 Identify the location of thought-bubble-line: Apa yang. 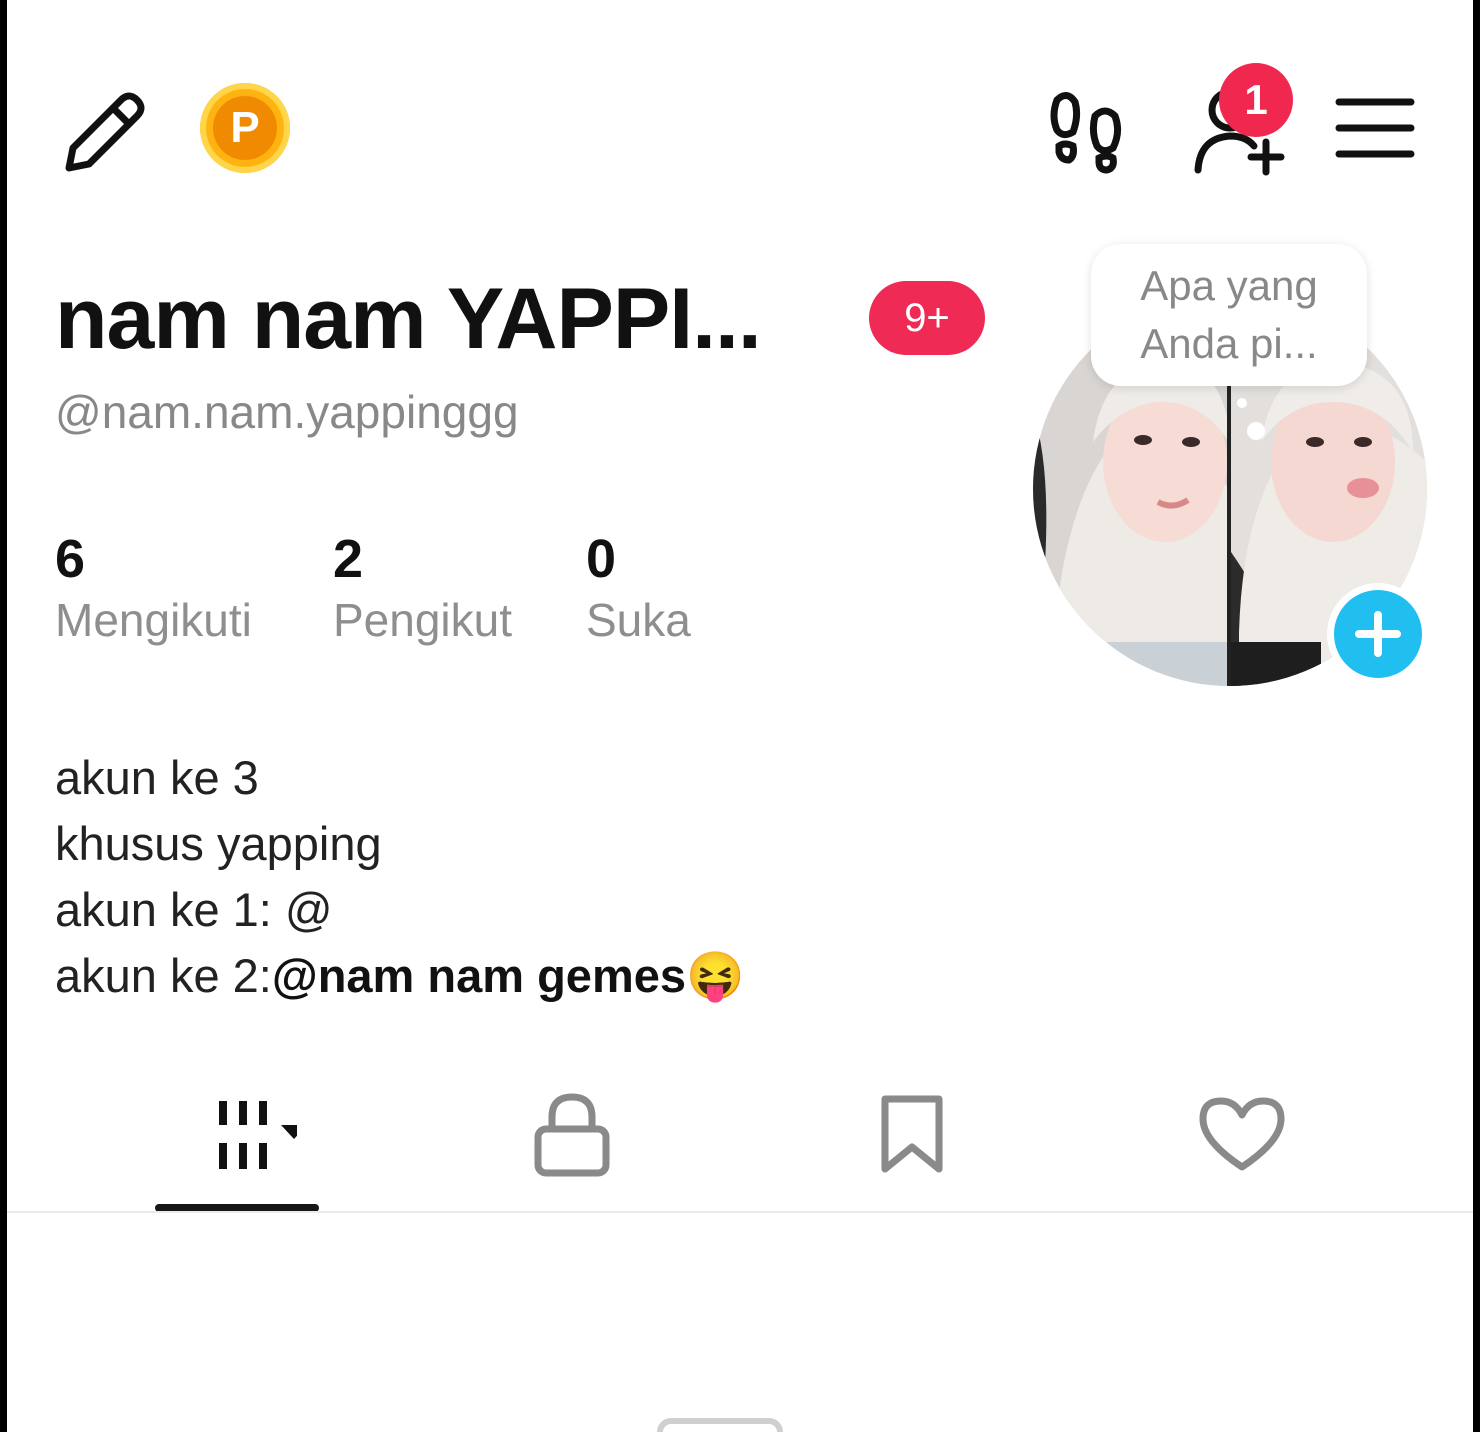
(1229, 285).